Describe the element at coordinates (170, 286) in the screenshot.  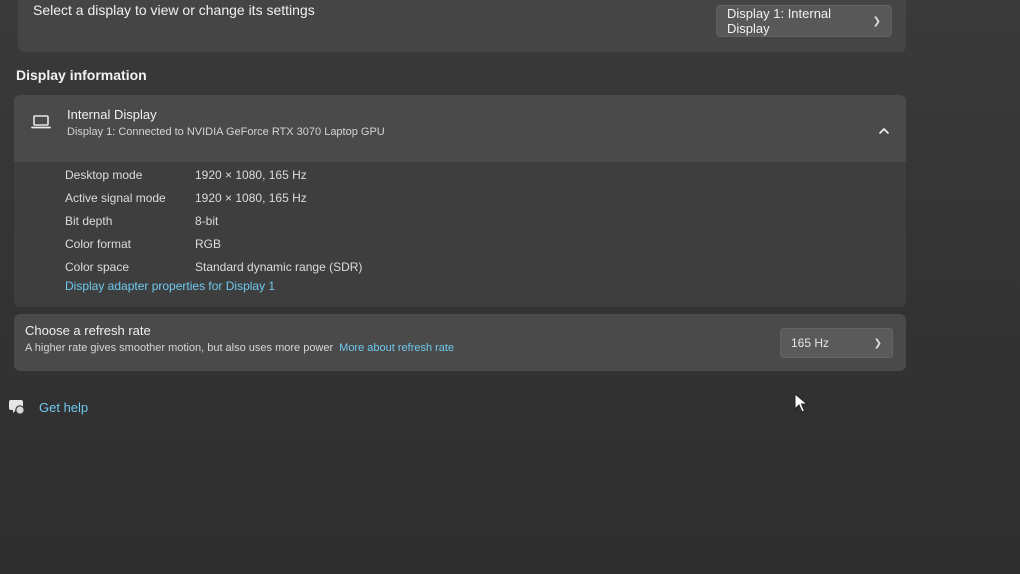
I see `display-adapter-properties-link: Display adapter properties for Display 1` at that location.